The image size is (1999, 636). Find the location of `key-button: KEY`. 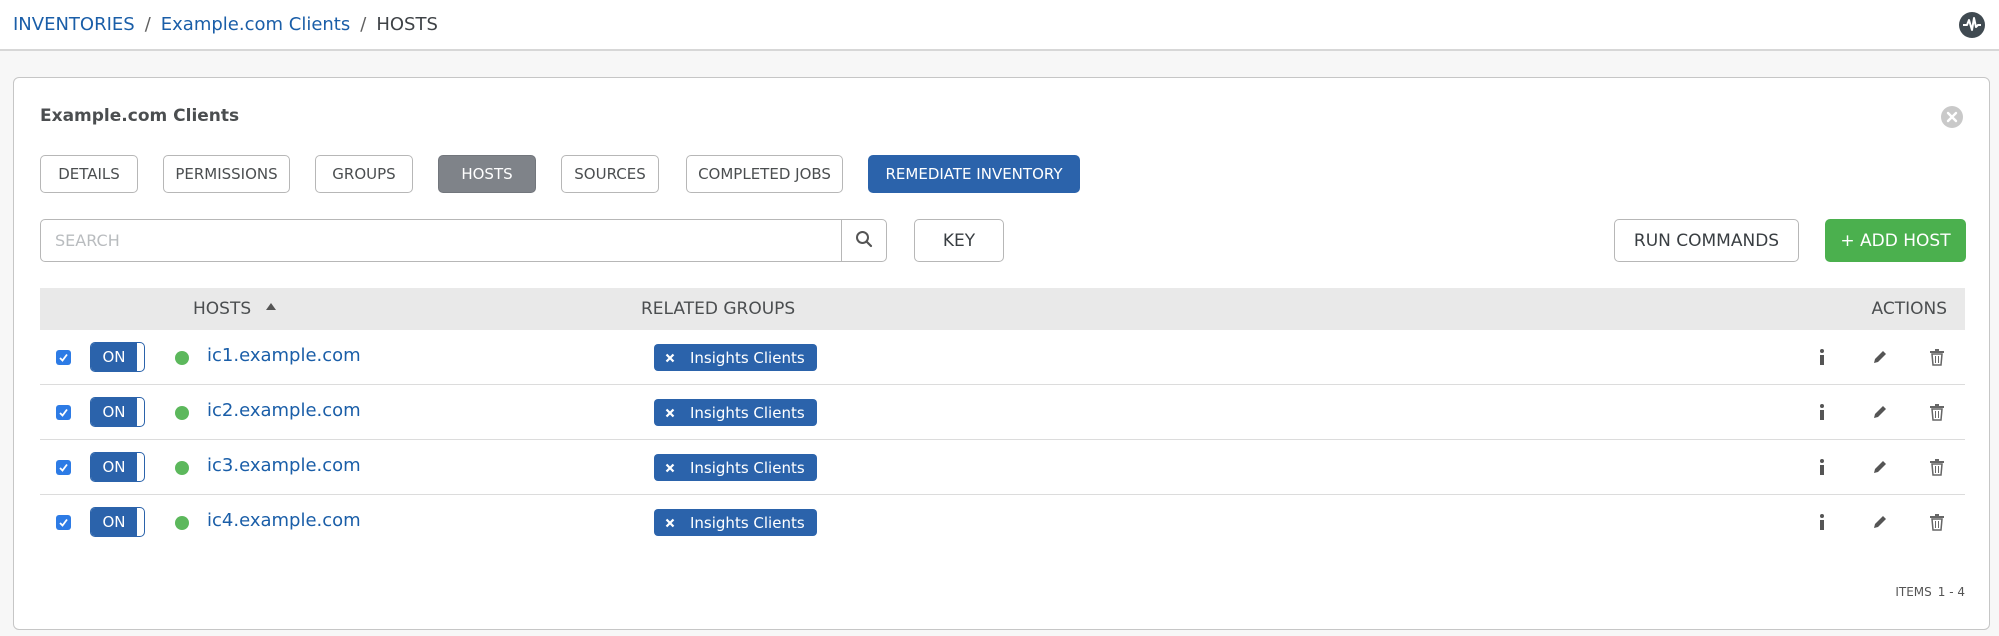

key-button: KEY is located at coordinates (959, 240).